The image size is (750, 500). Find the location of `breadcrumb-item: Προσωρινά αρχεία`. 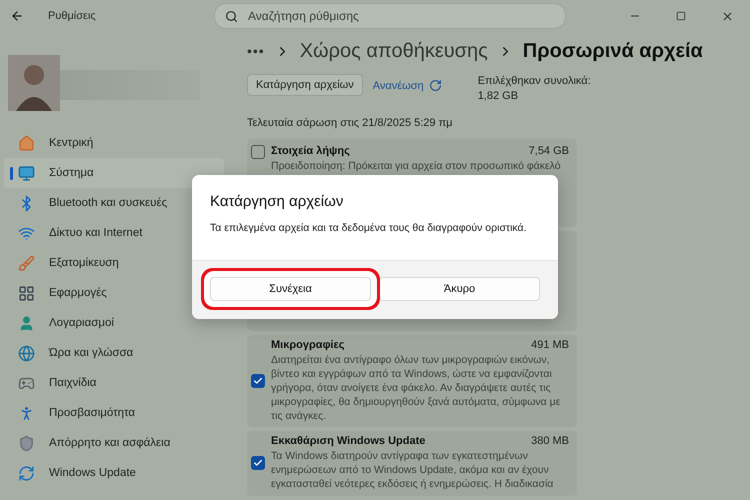

breadcrumb-item: Προσωρινά αρχεία is located at coordinates (612, 51).